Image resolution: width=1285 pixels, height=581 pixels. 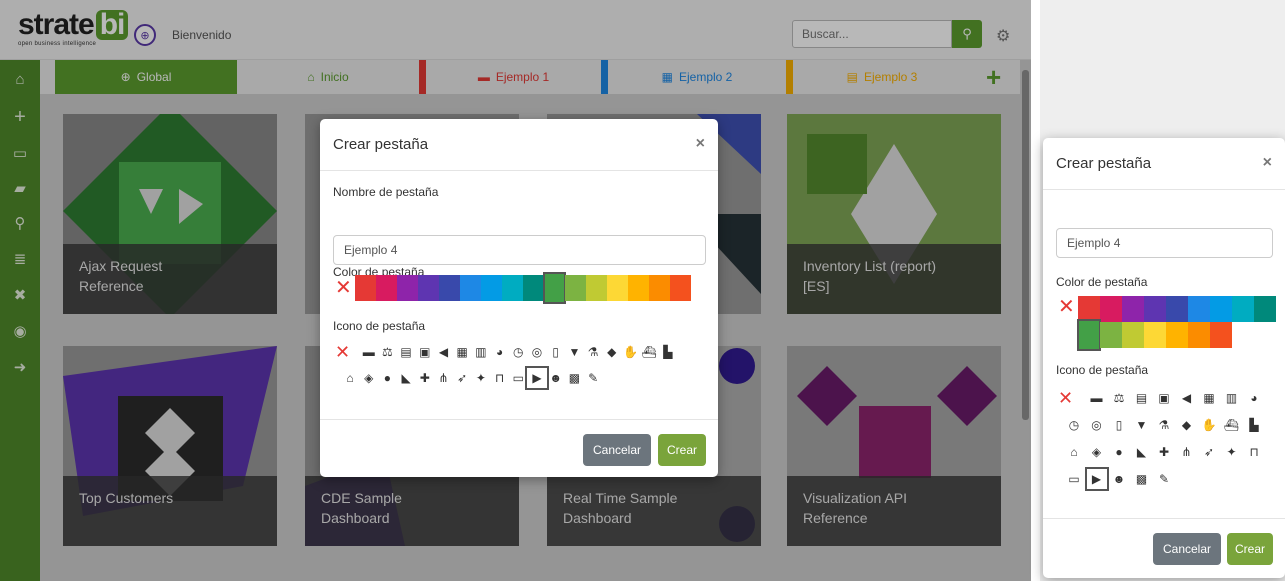 What do you see at coordinates (1267, 163) in the screenshot?
I see `close-icon: ×` at bounding box center [1267, 163].